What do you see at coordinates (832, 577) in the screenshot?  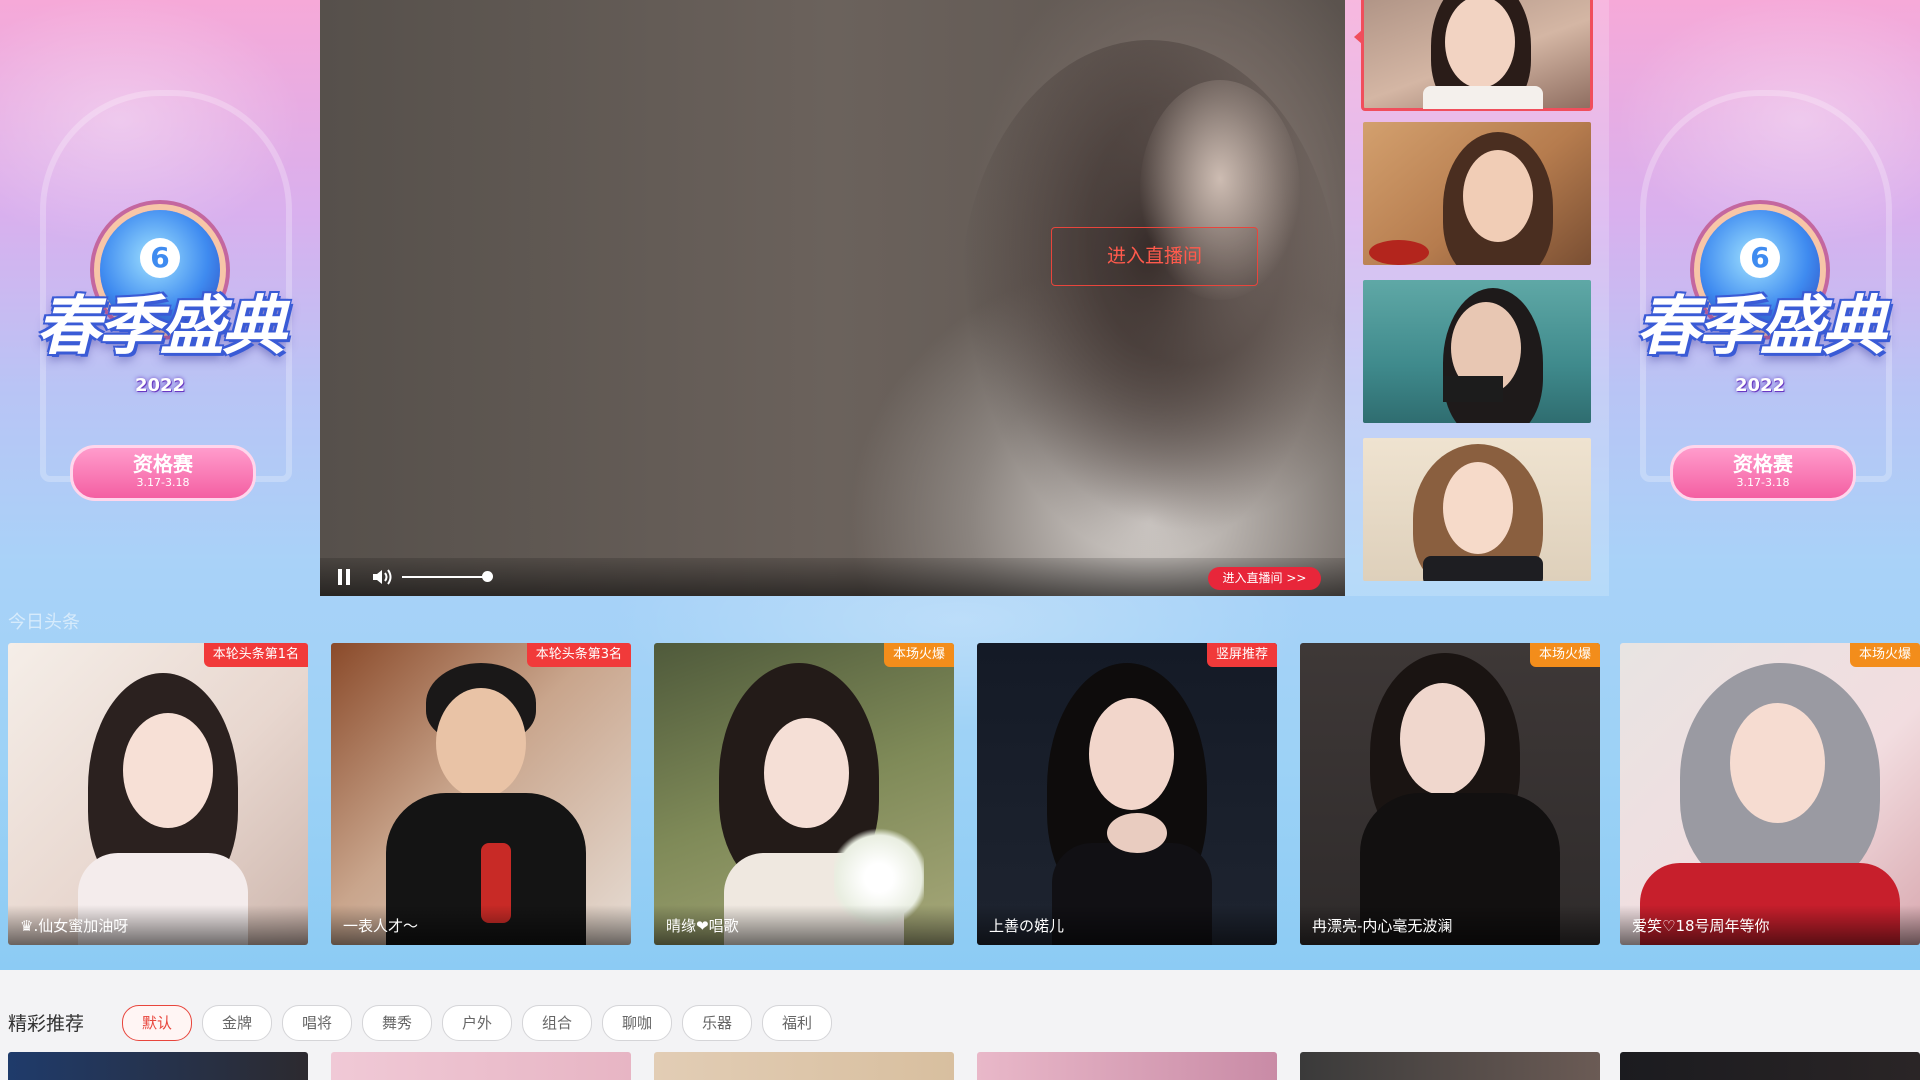 I see `player-controls: 进入直播间 >>` at bounding box center [832, 577].